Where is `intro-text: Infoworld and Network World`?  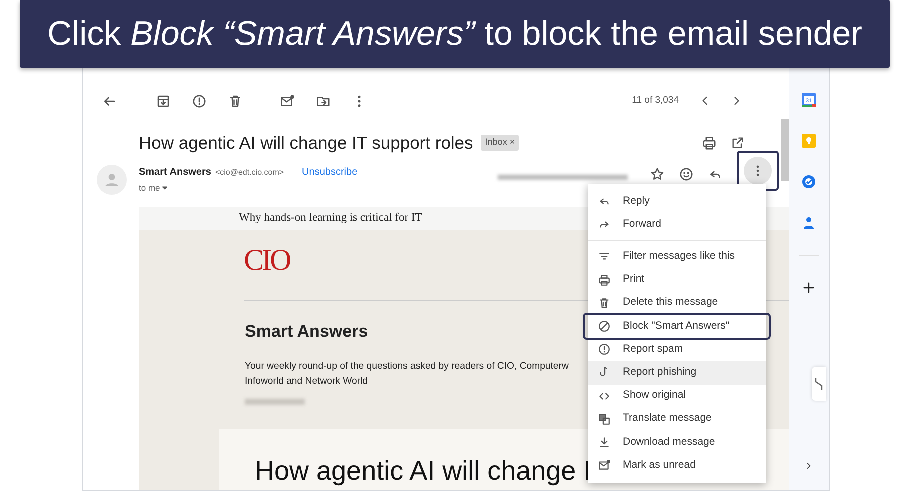
intro-text: Infoworld and Network World is located at coordinates (306, 381).